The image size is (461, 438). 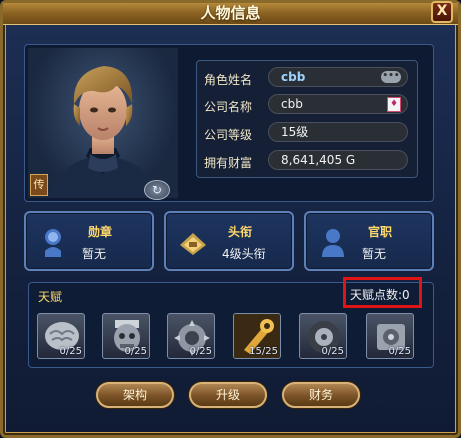 I want to click on title-icon, so click(x=193, y=244).